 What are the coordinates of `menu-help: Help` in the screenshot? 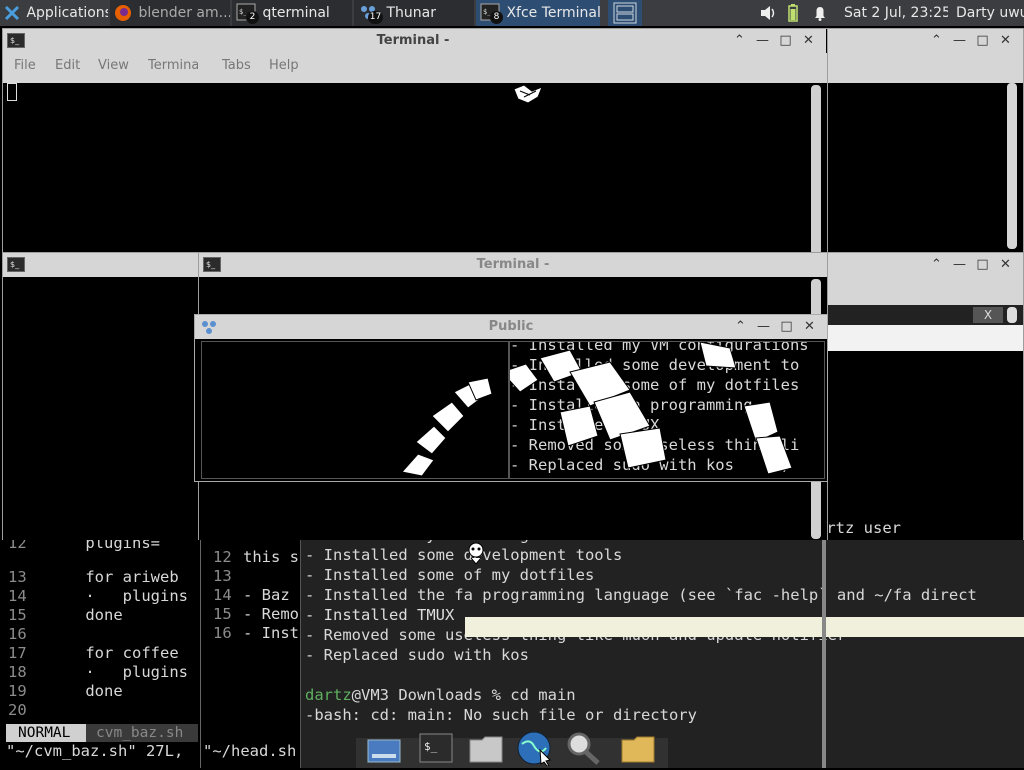 It's located at (284, 65).